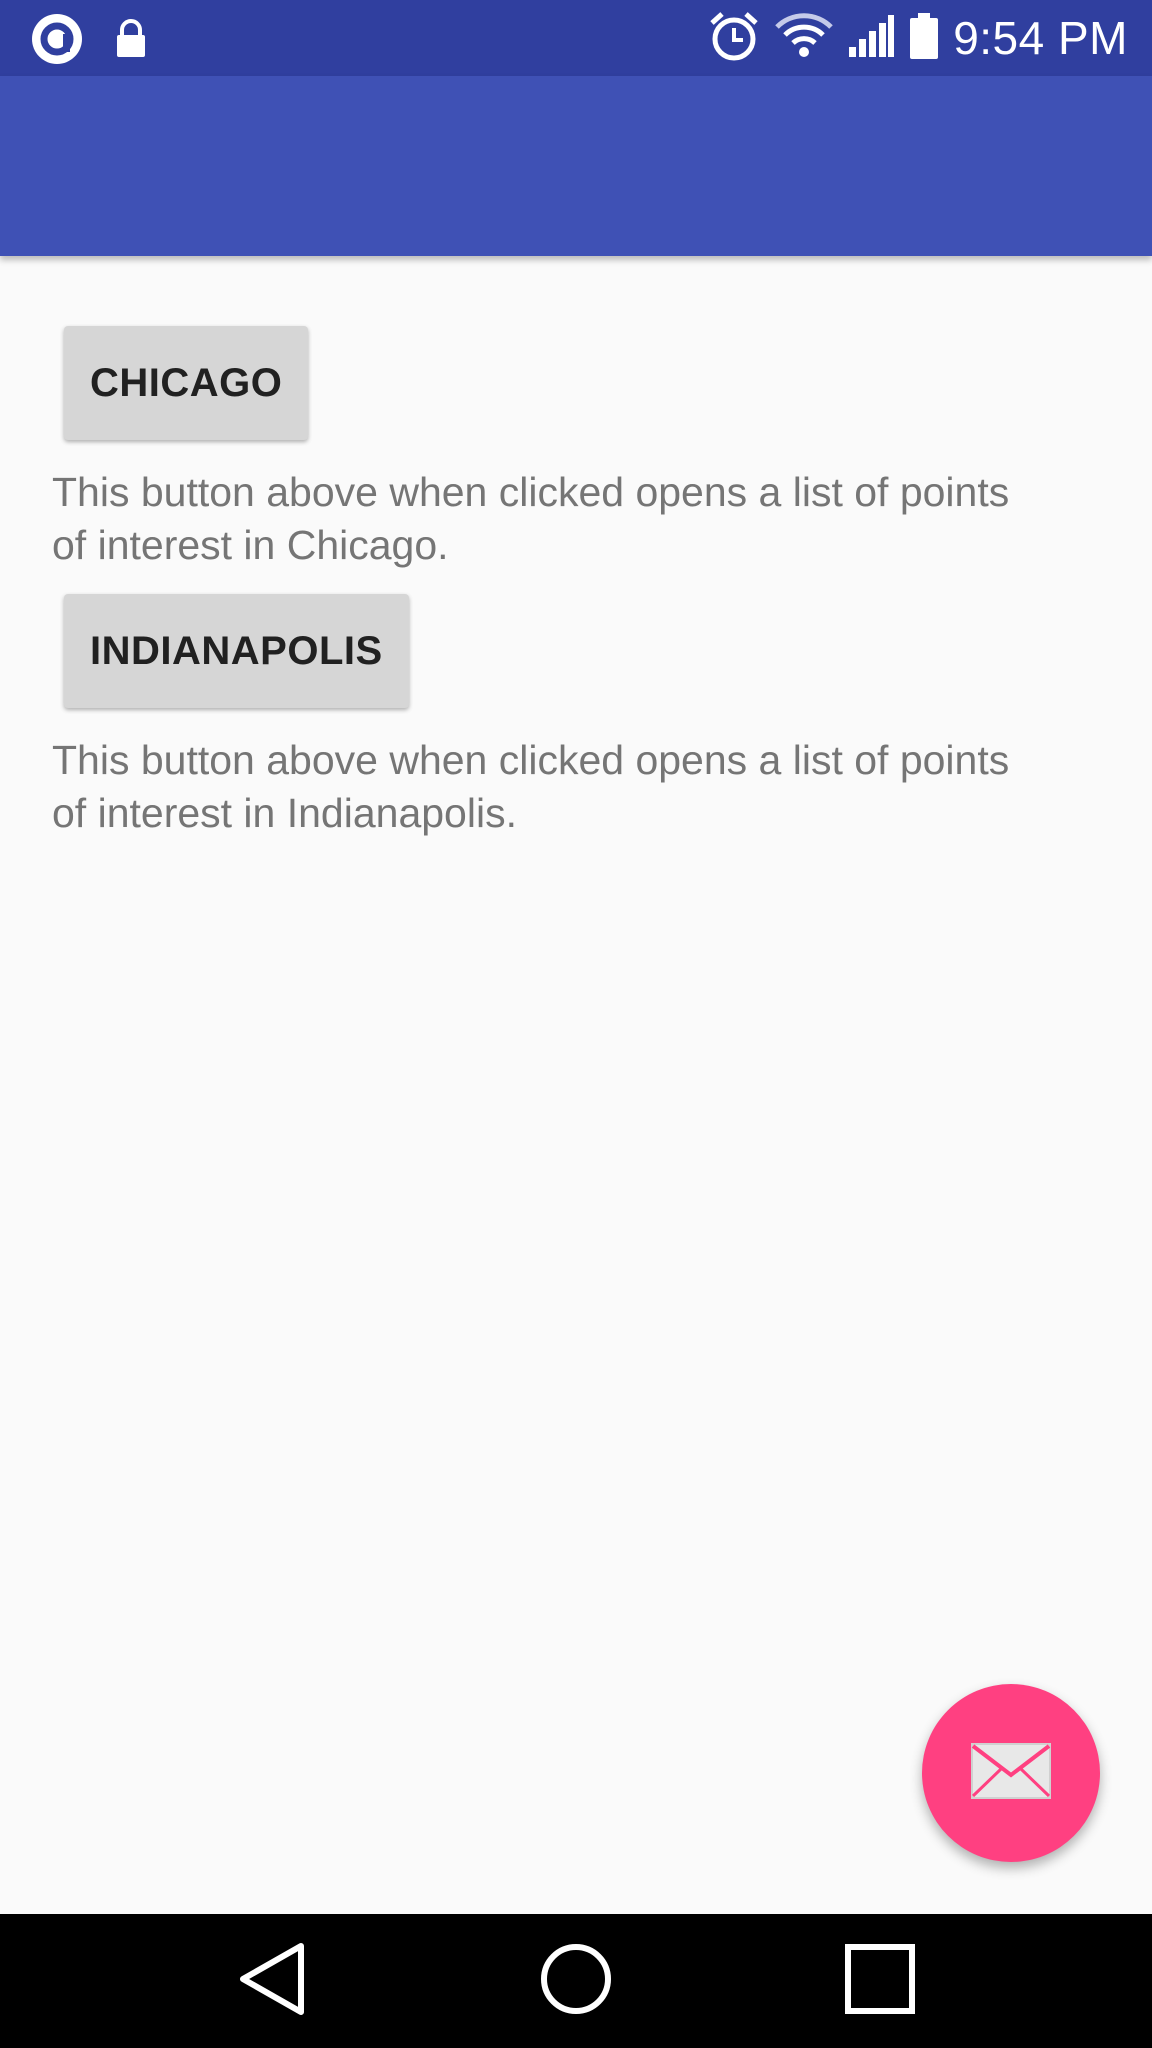 Image resolution: width=1152 pixels, height=2048 pixels. What do you see at coordinates (871, 38) in the screenshot?
I see `signal-icon` at bounding box center [871, 38].